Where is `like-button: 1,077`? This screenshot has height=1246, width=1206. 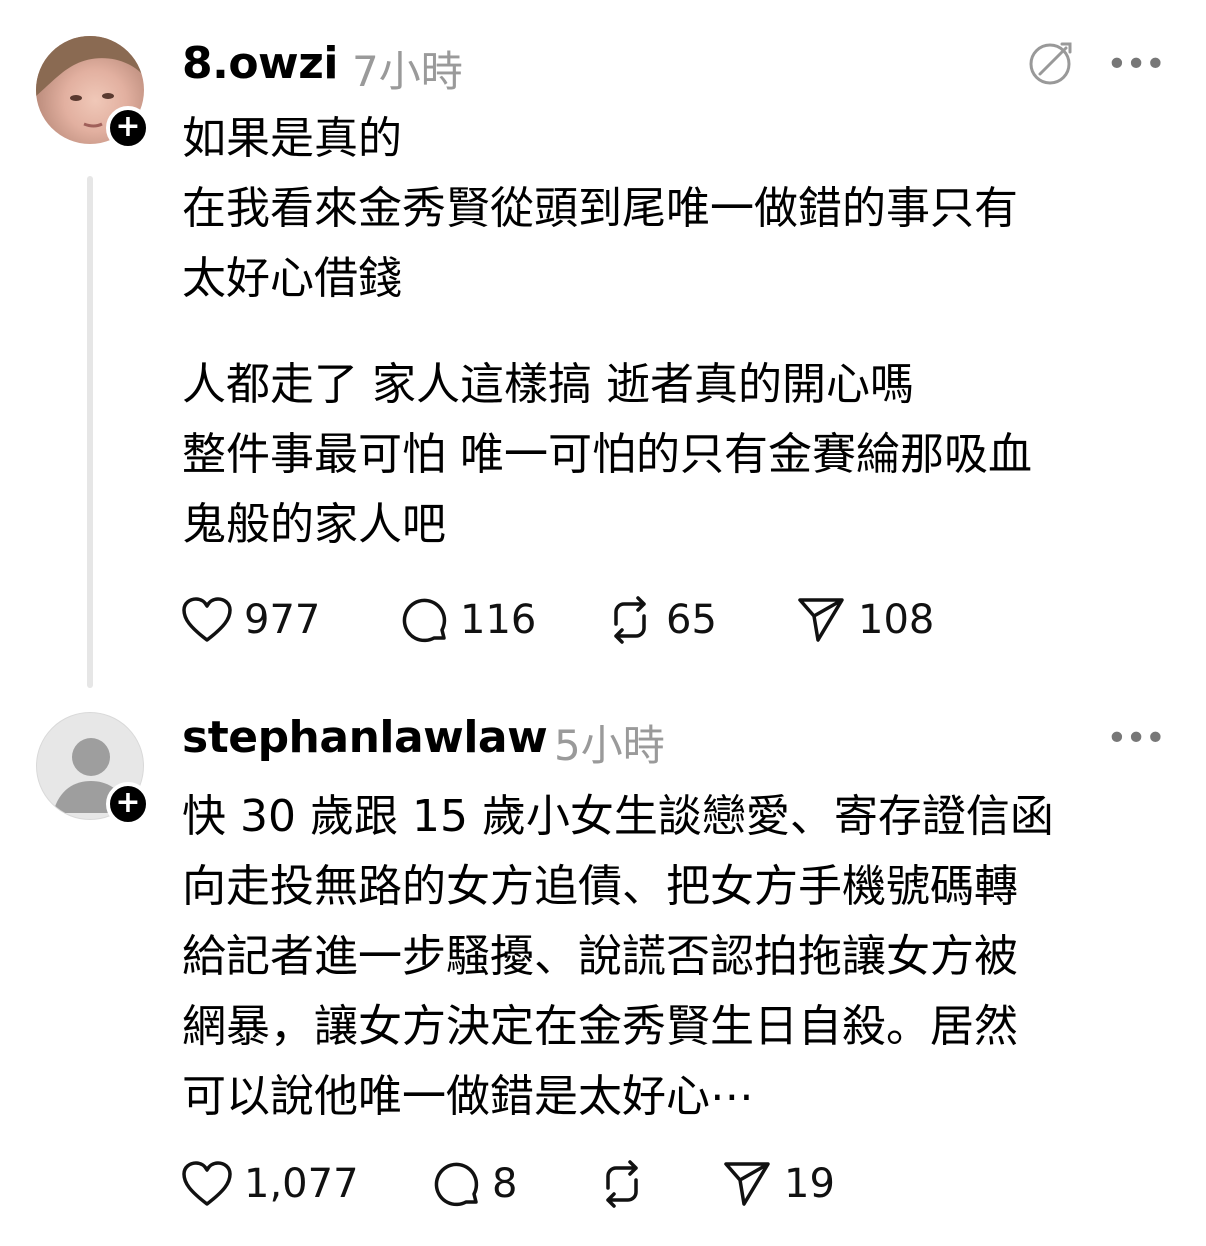 like-button: 1,077 is located at coordinates (269, 1184).